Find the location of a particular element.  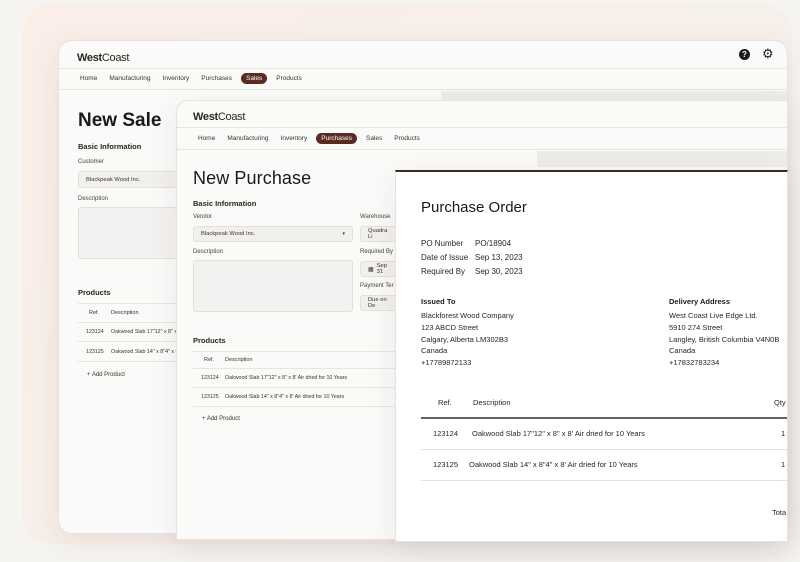

issue-date: Date of Issue Sep 13, 2023 is located at coordinates (472, 257).